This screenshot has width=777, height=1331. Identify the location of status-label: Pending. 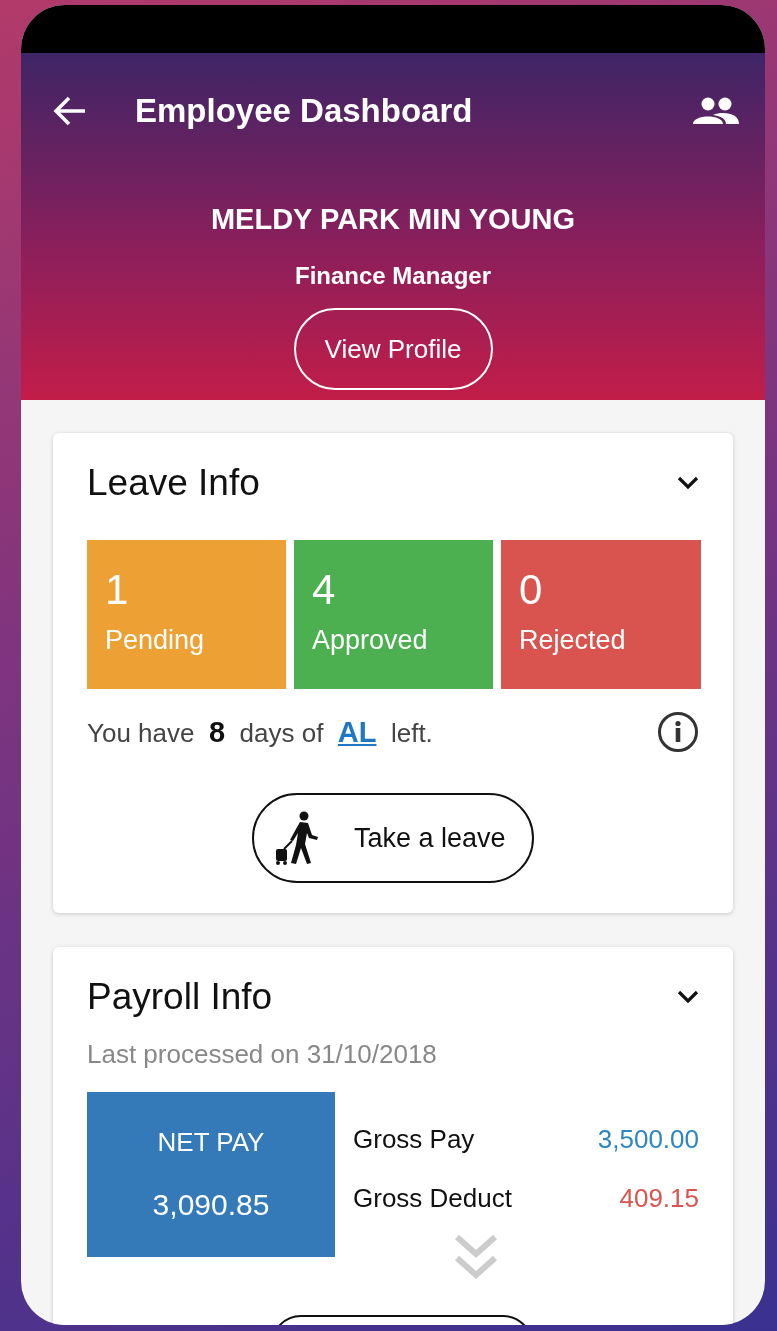
(155, 640).